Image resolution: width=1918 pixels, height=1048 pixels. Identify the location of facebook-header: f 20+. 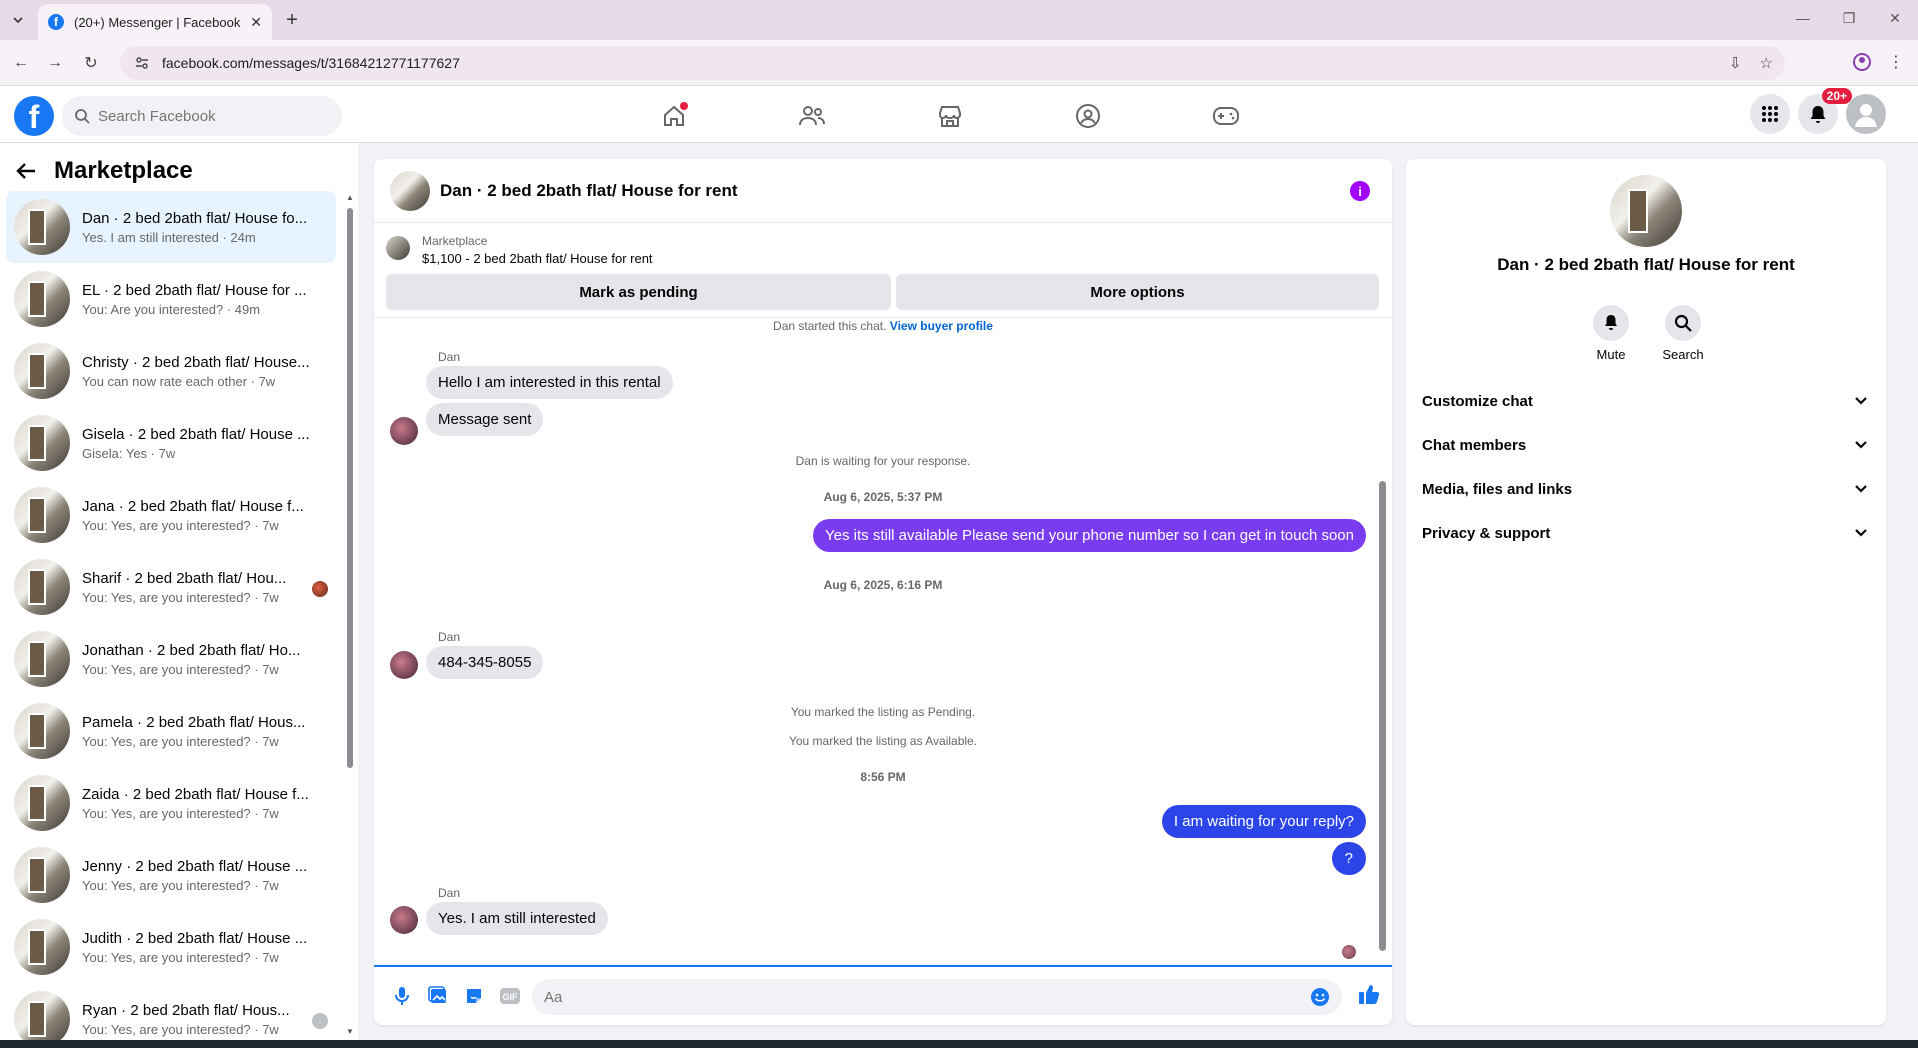
(959, 114).